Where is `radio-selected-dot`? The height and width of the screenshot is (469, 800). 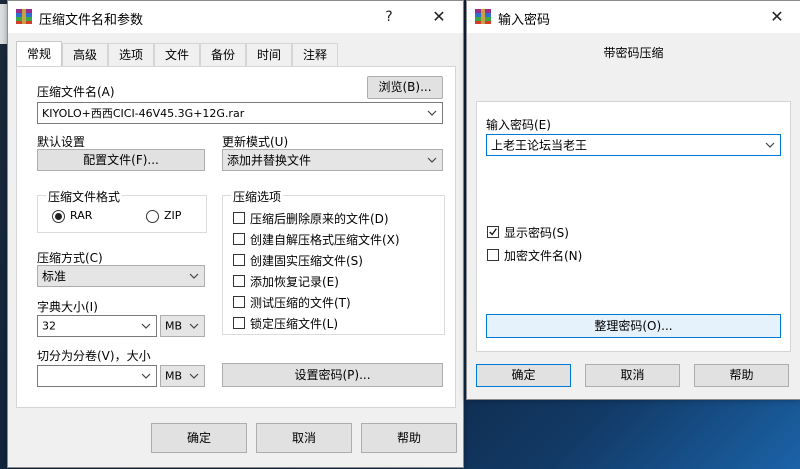
radio-selected-dot is located at coordinates (58, 216).